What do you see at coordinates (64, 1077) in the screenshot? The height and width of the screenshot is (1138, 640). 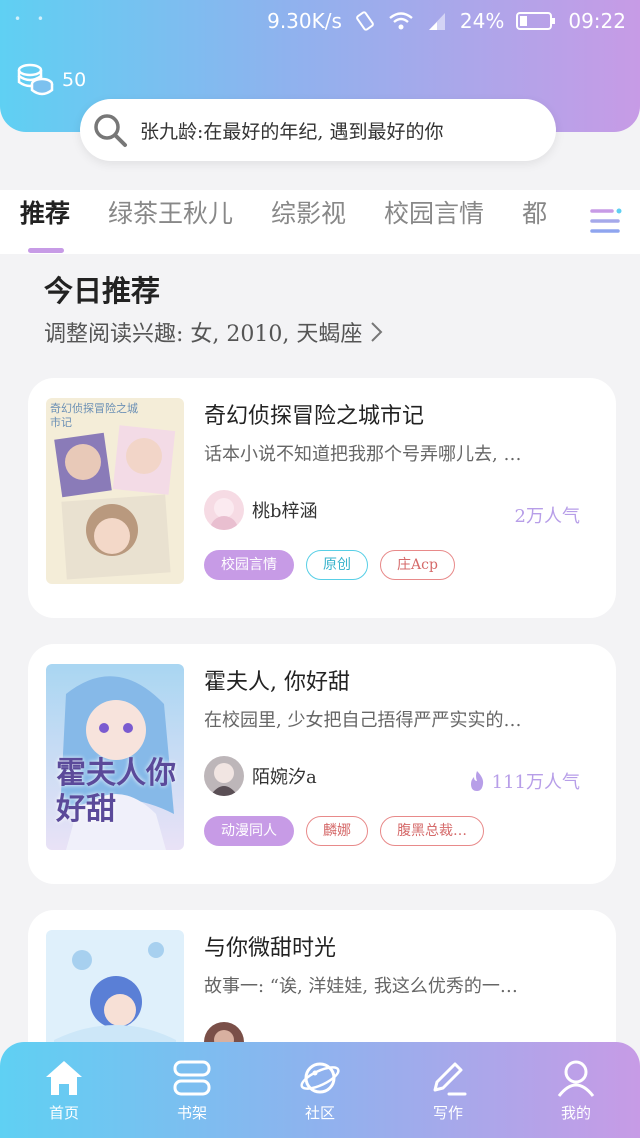 I see `home-icon` at bounding box center [64, 1077].